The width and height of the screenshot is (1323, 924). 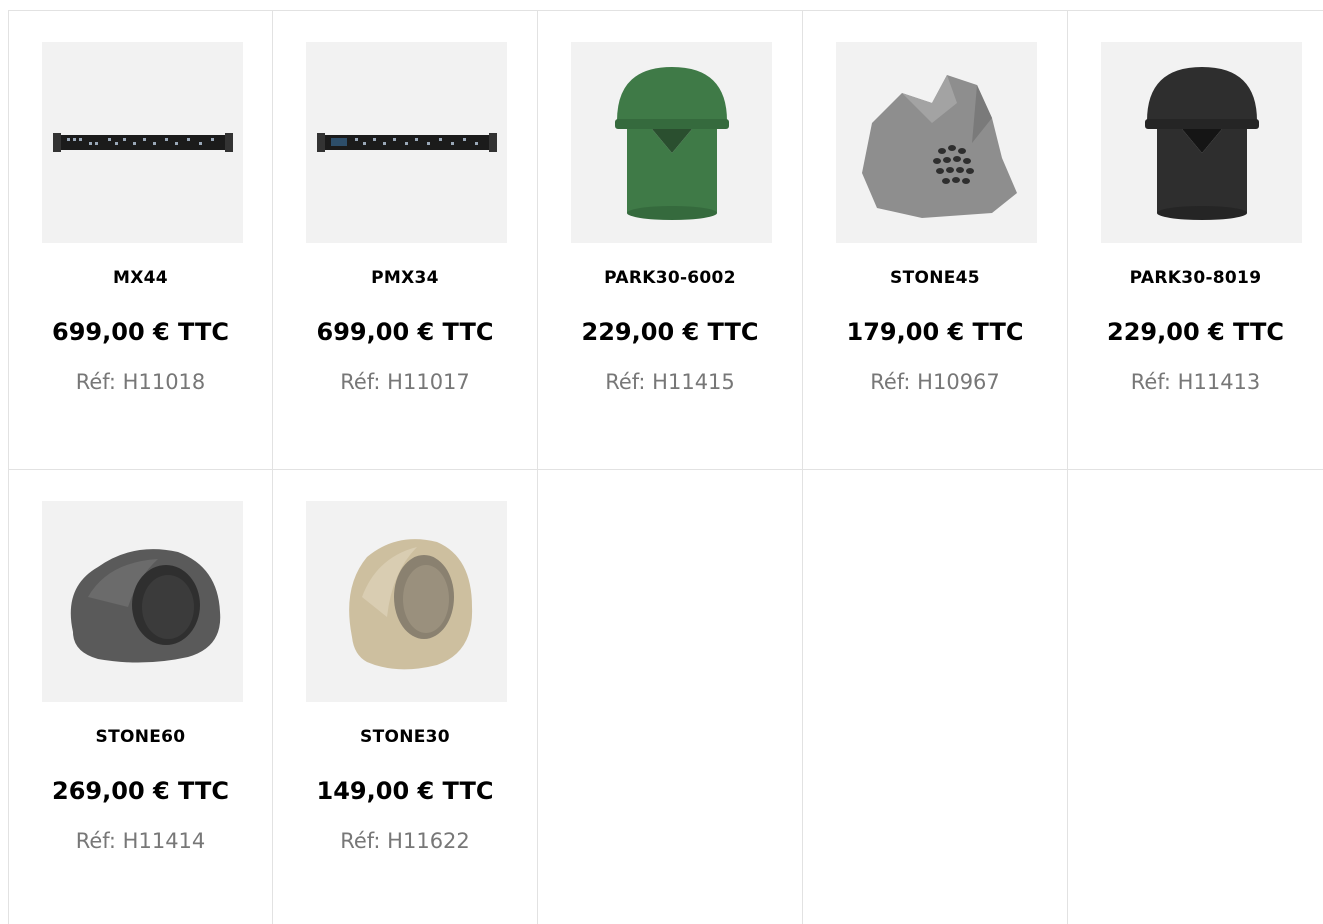 What do you see at coordinates (140, 737) in the screenshot?
I see `product-name: STONE60` at bounding box center [140, 737].